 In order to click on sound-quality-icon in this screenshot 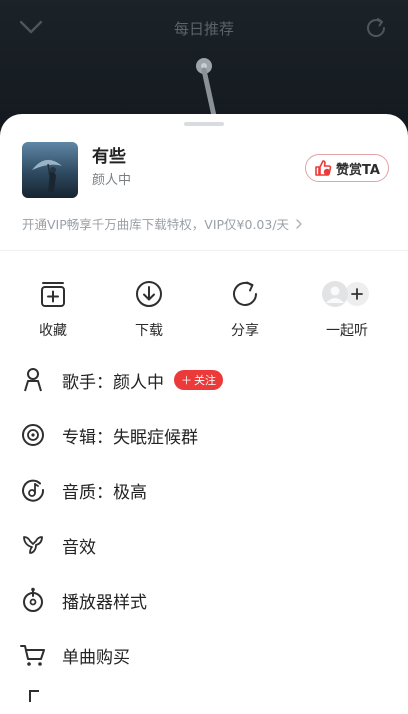, I will do `click(33, 490)`.